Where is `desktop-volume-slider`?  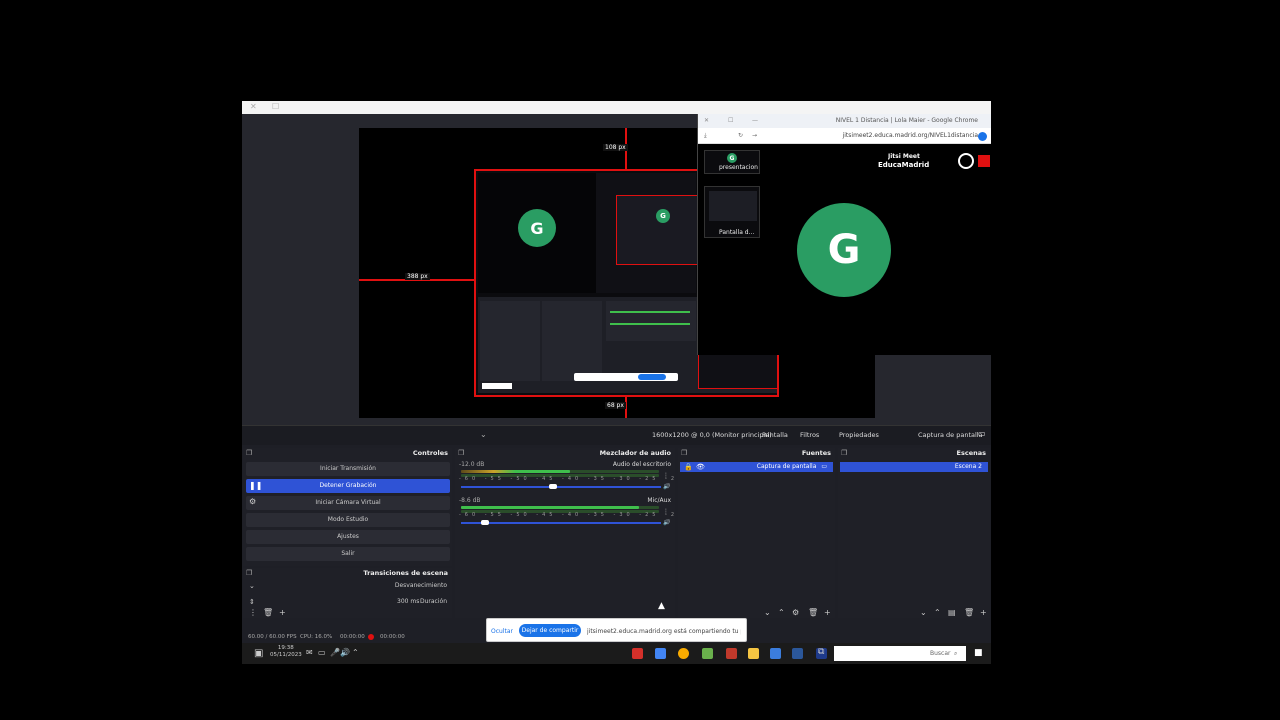
desktop-volume-slider is located at coordinates (561, 487).